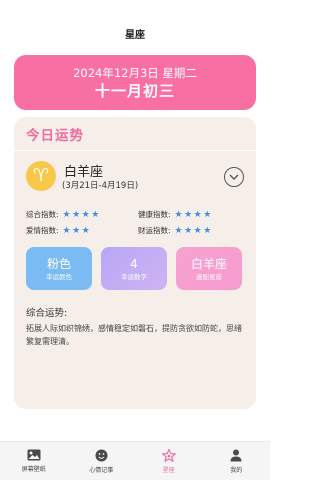 The width and height of the screenshot is (320, 480). What do you see at coordinates (101, 470) in the screenshot?
I see `tab-label: 心情记事` at bounding box center [101, 470].